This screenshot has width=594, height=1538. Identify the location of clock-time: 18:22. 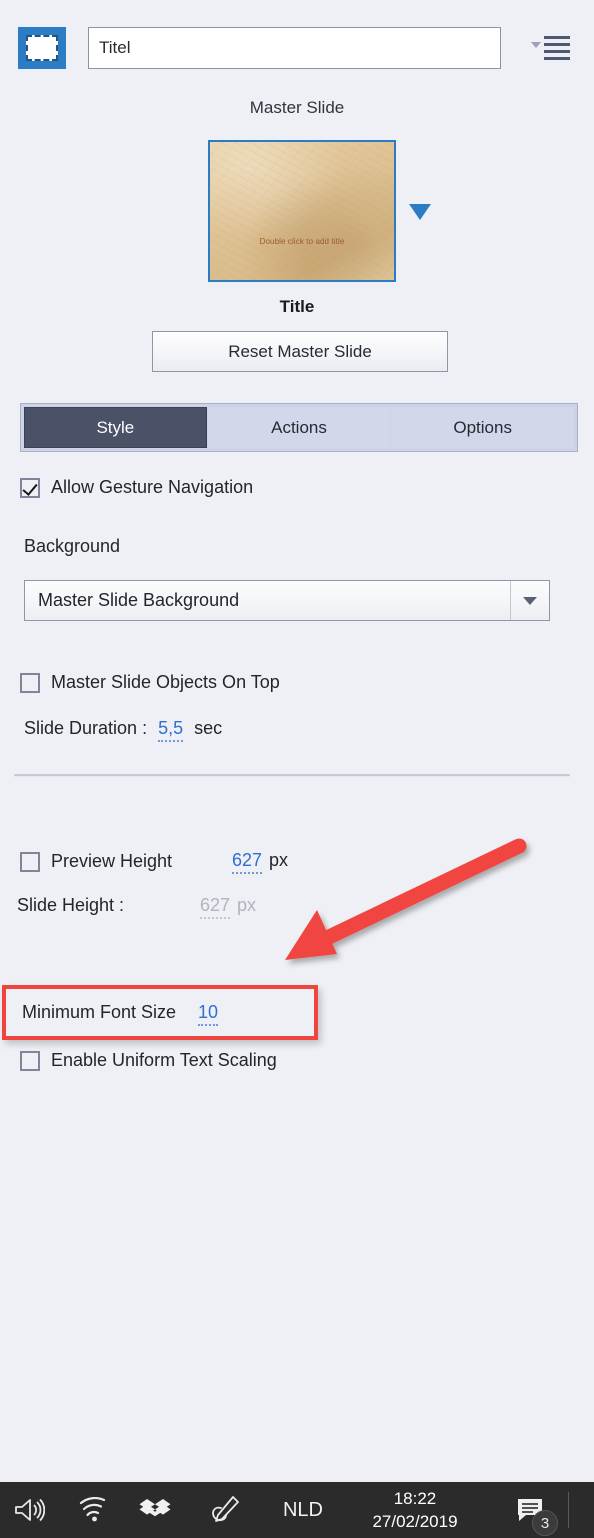
(415, 1498).